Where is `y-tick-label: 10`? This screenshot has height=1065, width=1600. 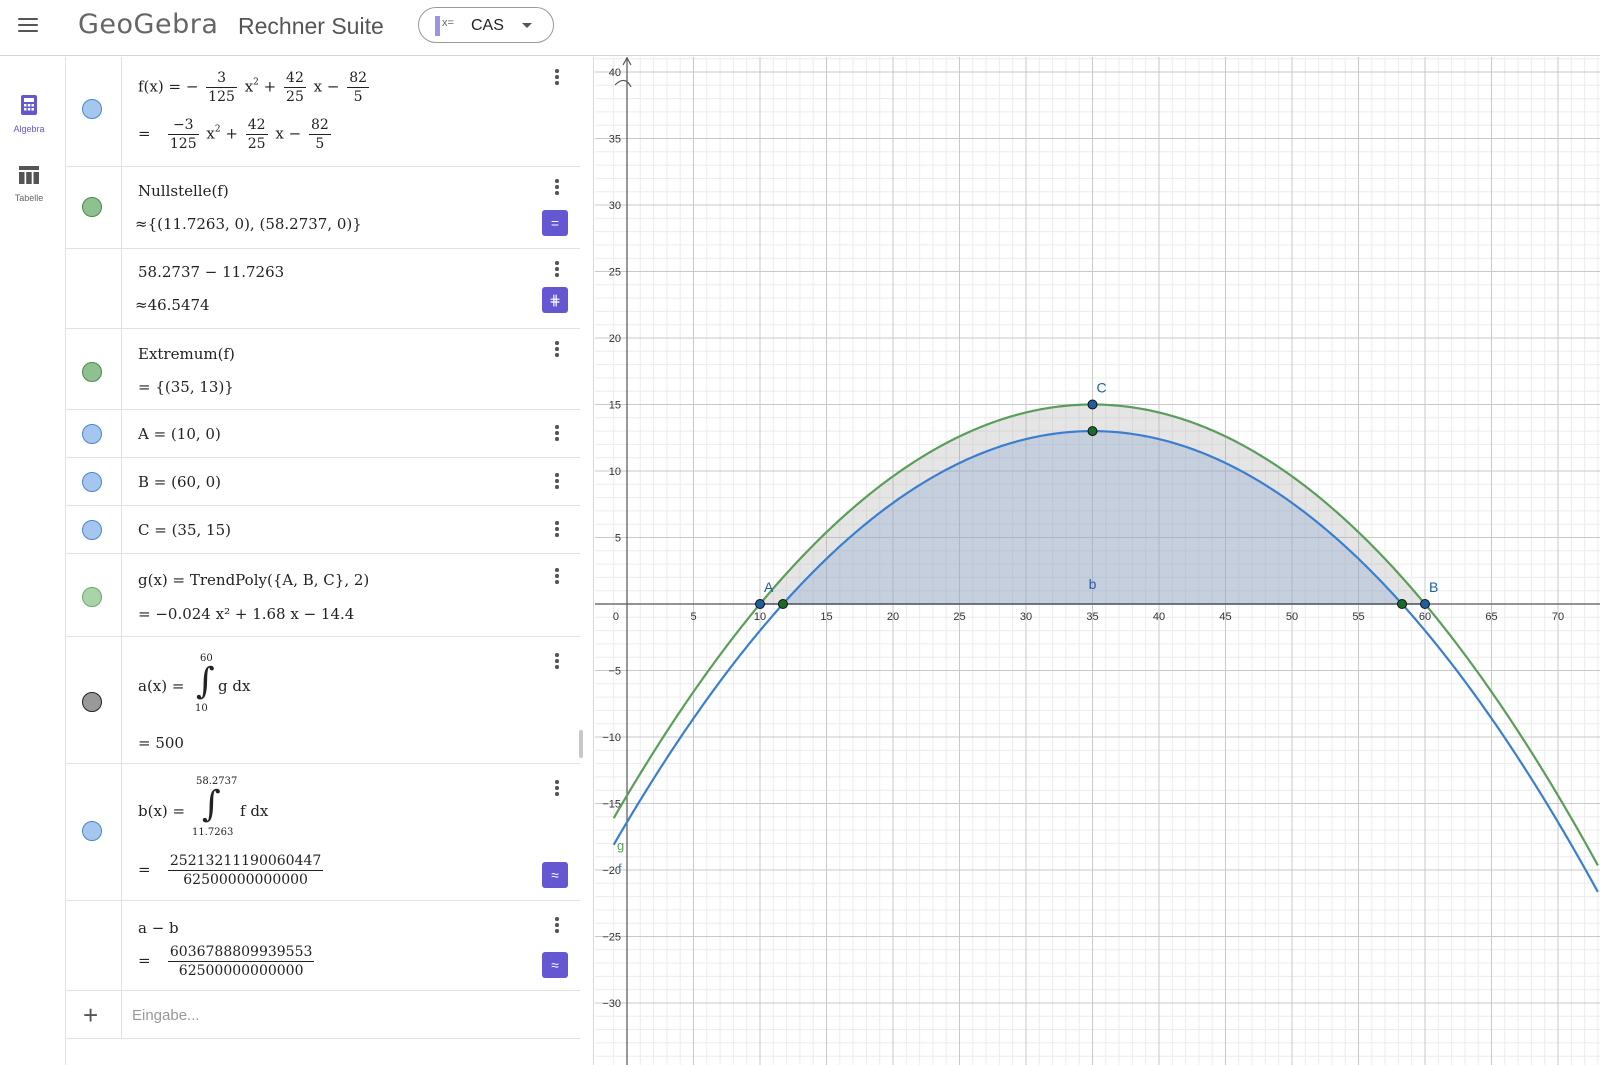 y-tick-label: 10 is located at coordinates (615, 472).